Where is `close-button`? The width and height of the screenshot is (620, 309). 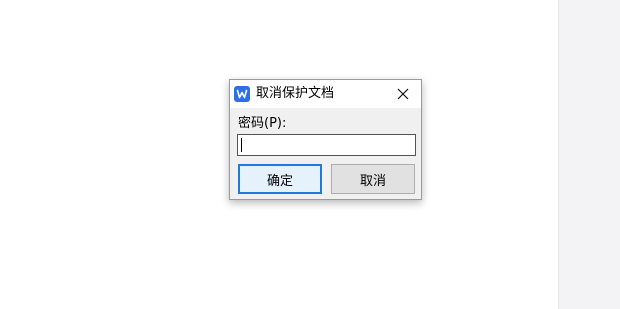
close-button is located at coordinates (403, 94).